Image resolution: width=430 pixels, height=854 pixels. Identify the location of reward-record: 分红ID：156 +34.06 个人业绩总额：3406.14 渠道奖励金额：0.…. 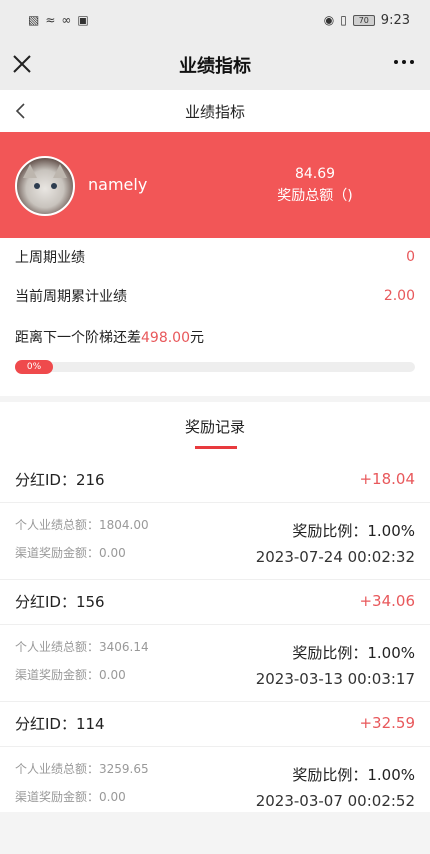
(215, 641).